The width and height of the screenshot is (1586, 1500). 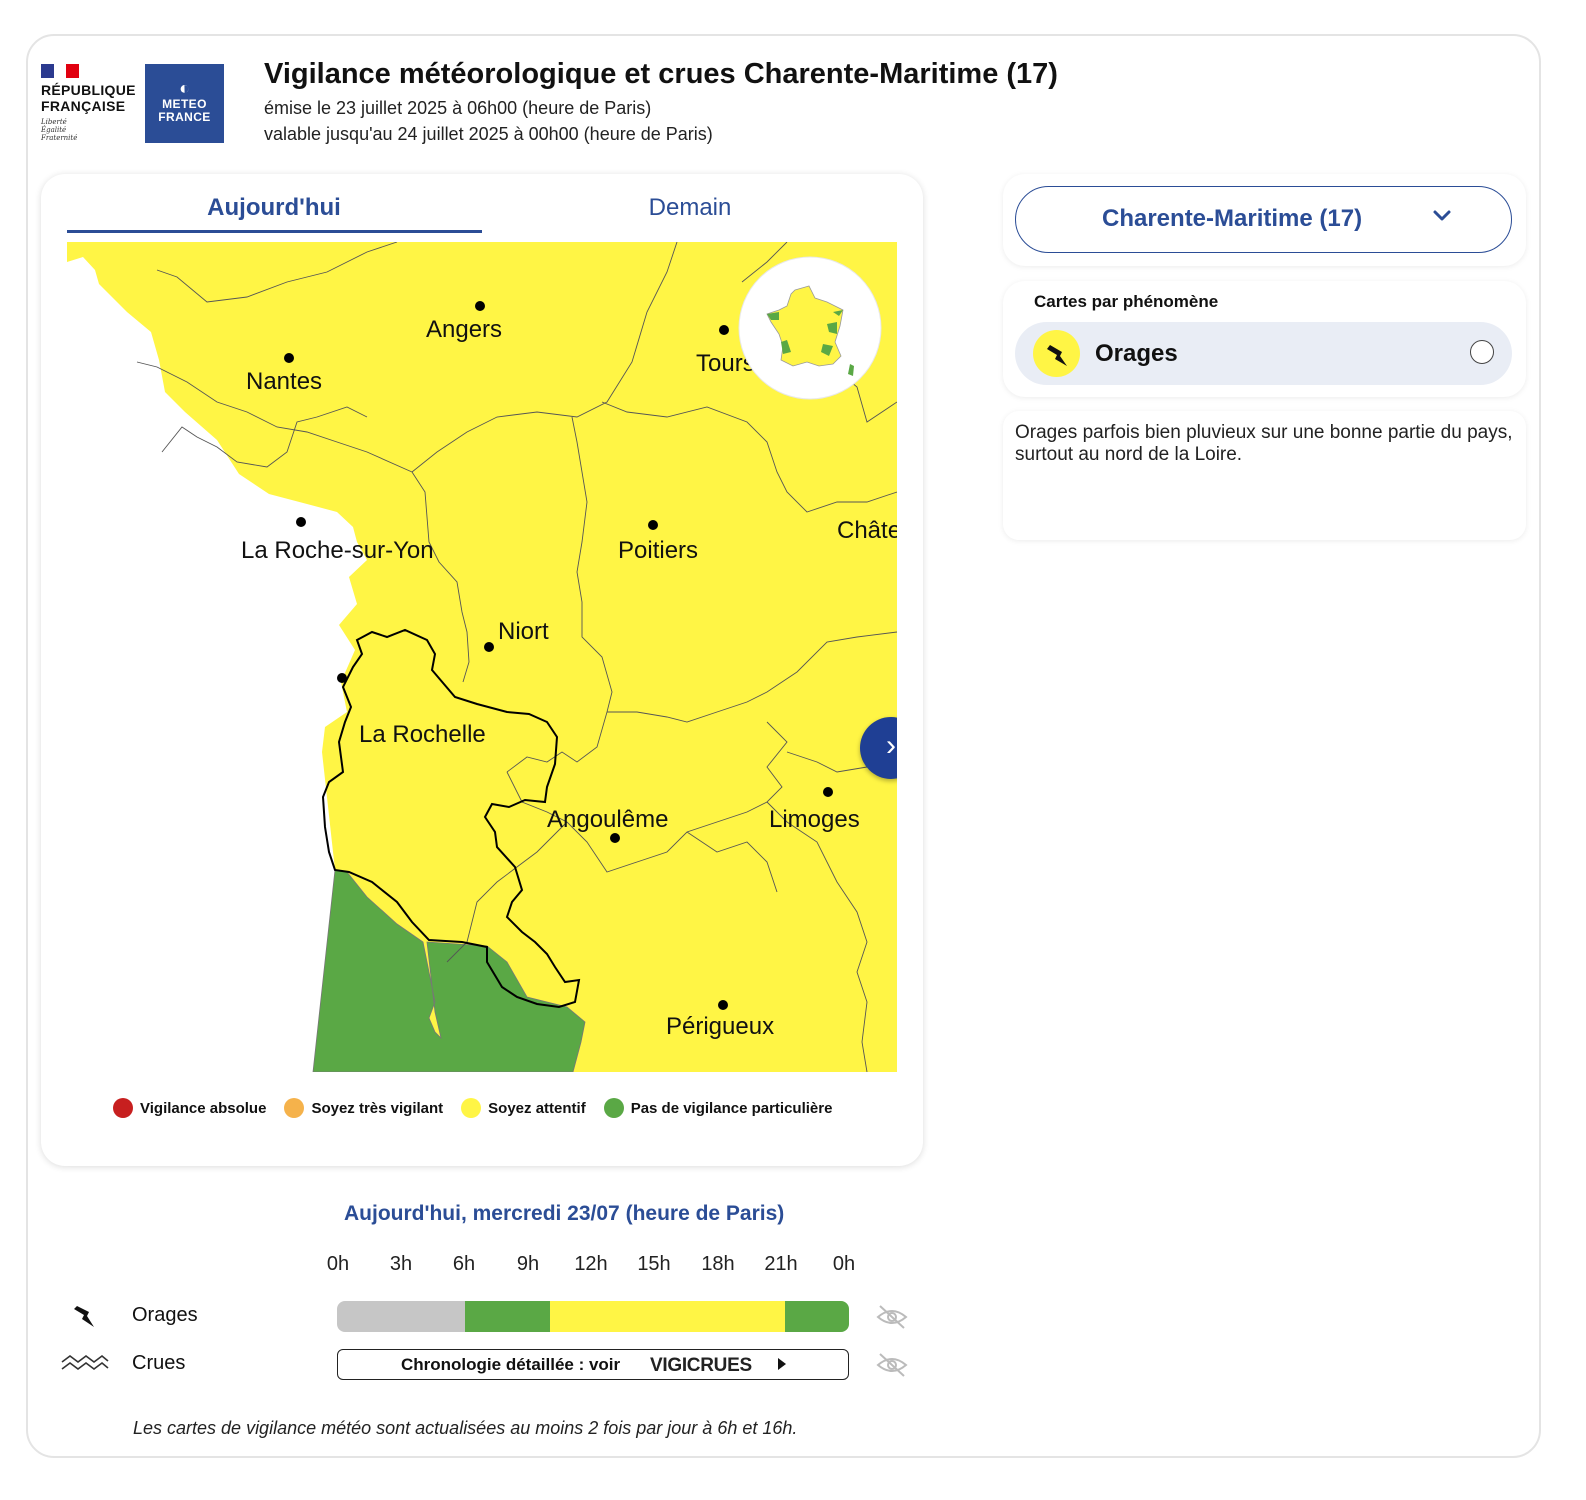 What do you see at coordinates (523, 631) in the screenshot?
I see `city-label-niort: Niort` at bounding box center [523, 631].